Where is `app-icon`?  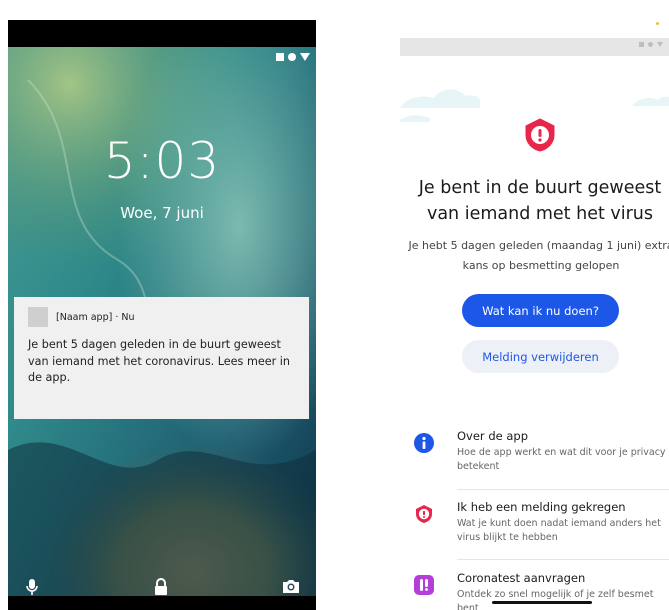 app-icon is located at coordinates (38, 317).